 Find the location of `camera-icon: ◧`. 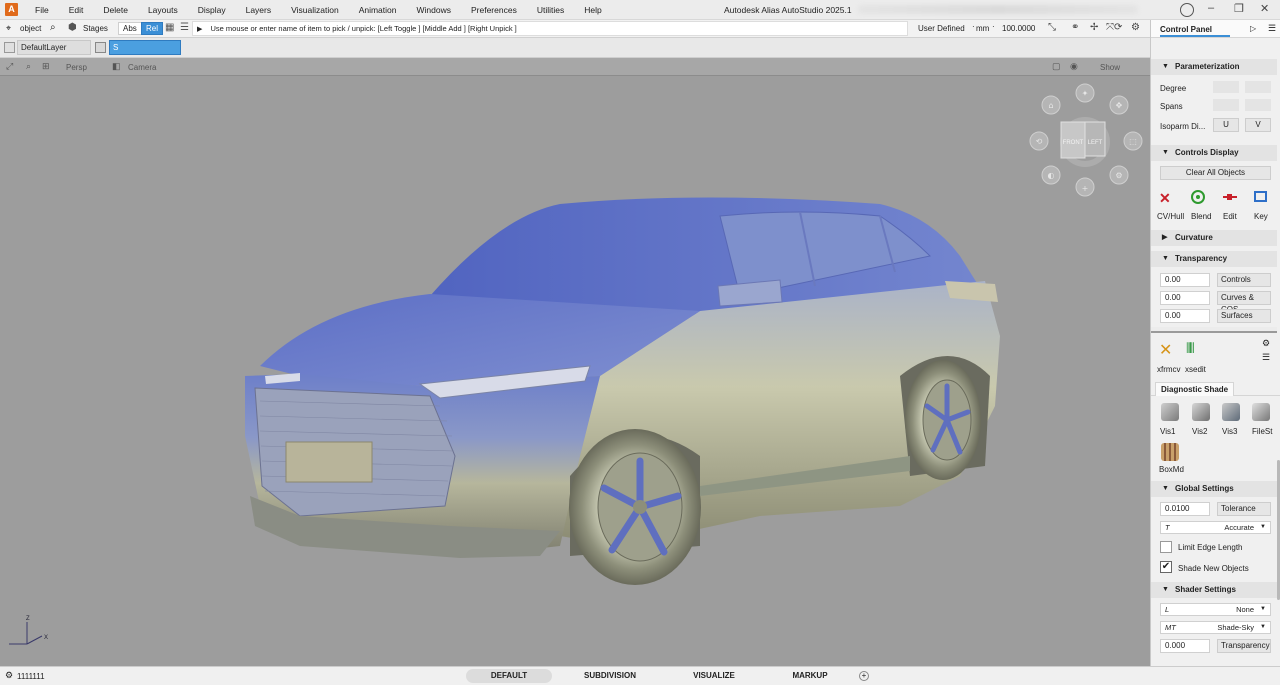

camera-icon: ◧ is located at coordinates (116, 66).